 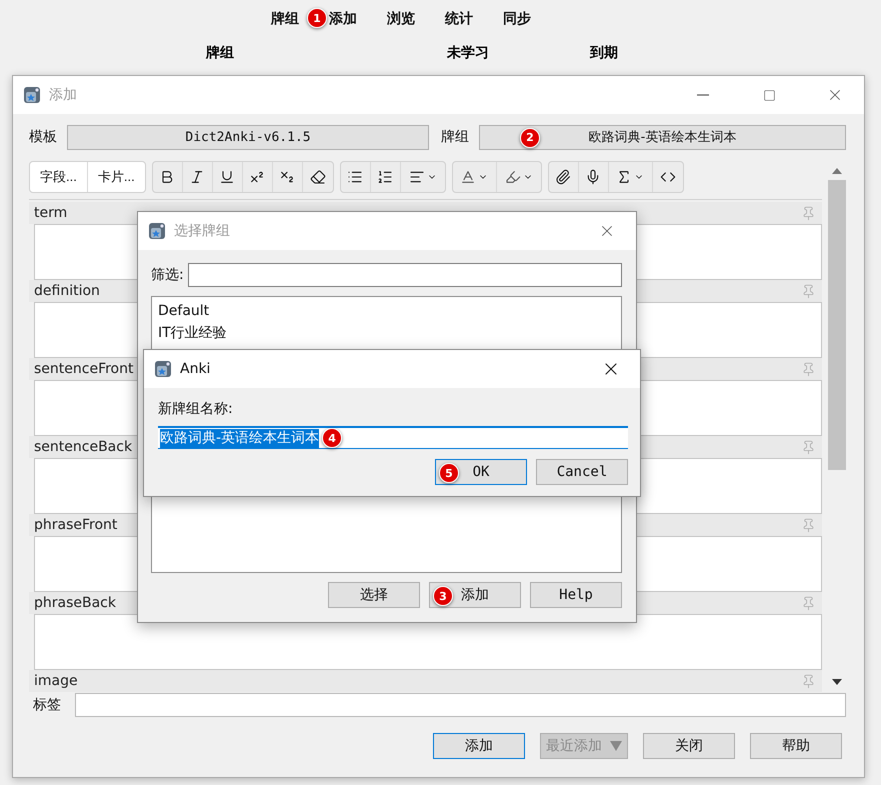 What do you see at coordinates (167, 275) in the screenshot?
I see `filter-label: 筛选:` at bounding box center [167, 275].